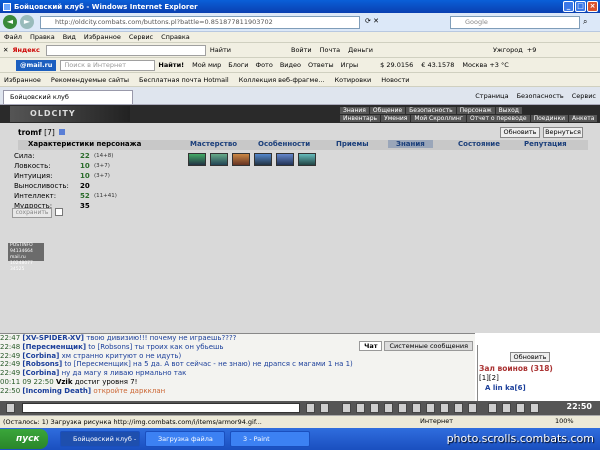  I want to click on nav-transfer-report: Отчет о переводе, so click(498, 118).